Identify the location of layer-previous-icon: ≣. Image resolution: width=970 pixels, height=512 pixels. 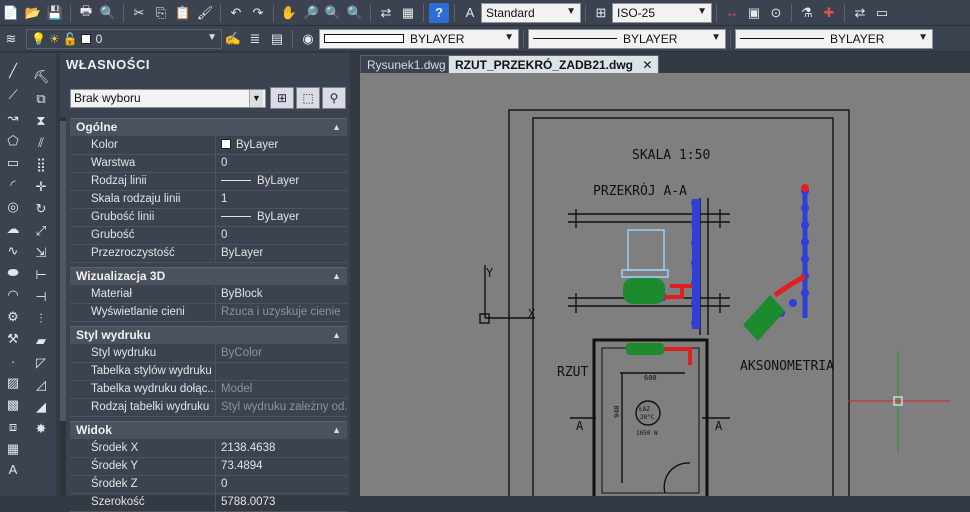
(255, 39).